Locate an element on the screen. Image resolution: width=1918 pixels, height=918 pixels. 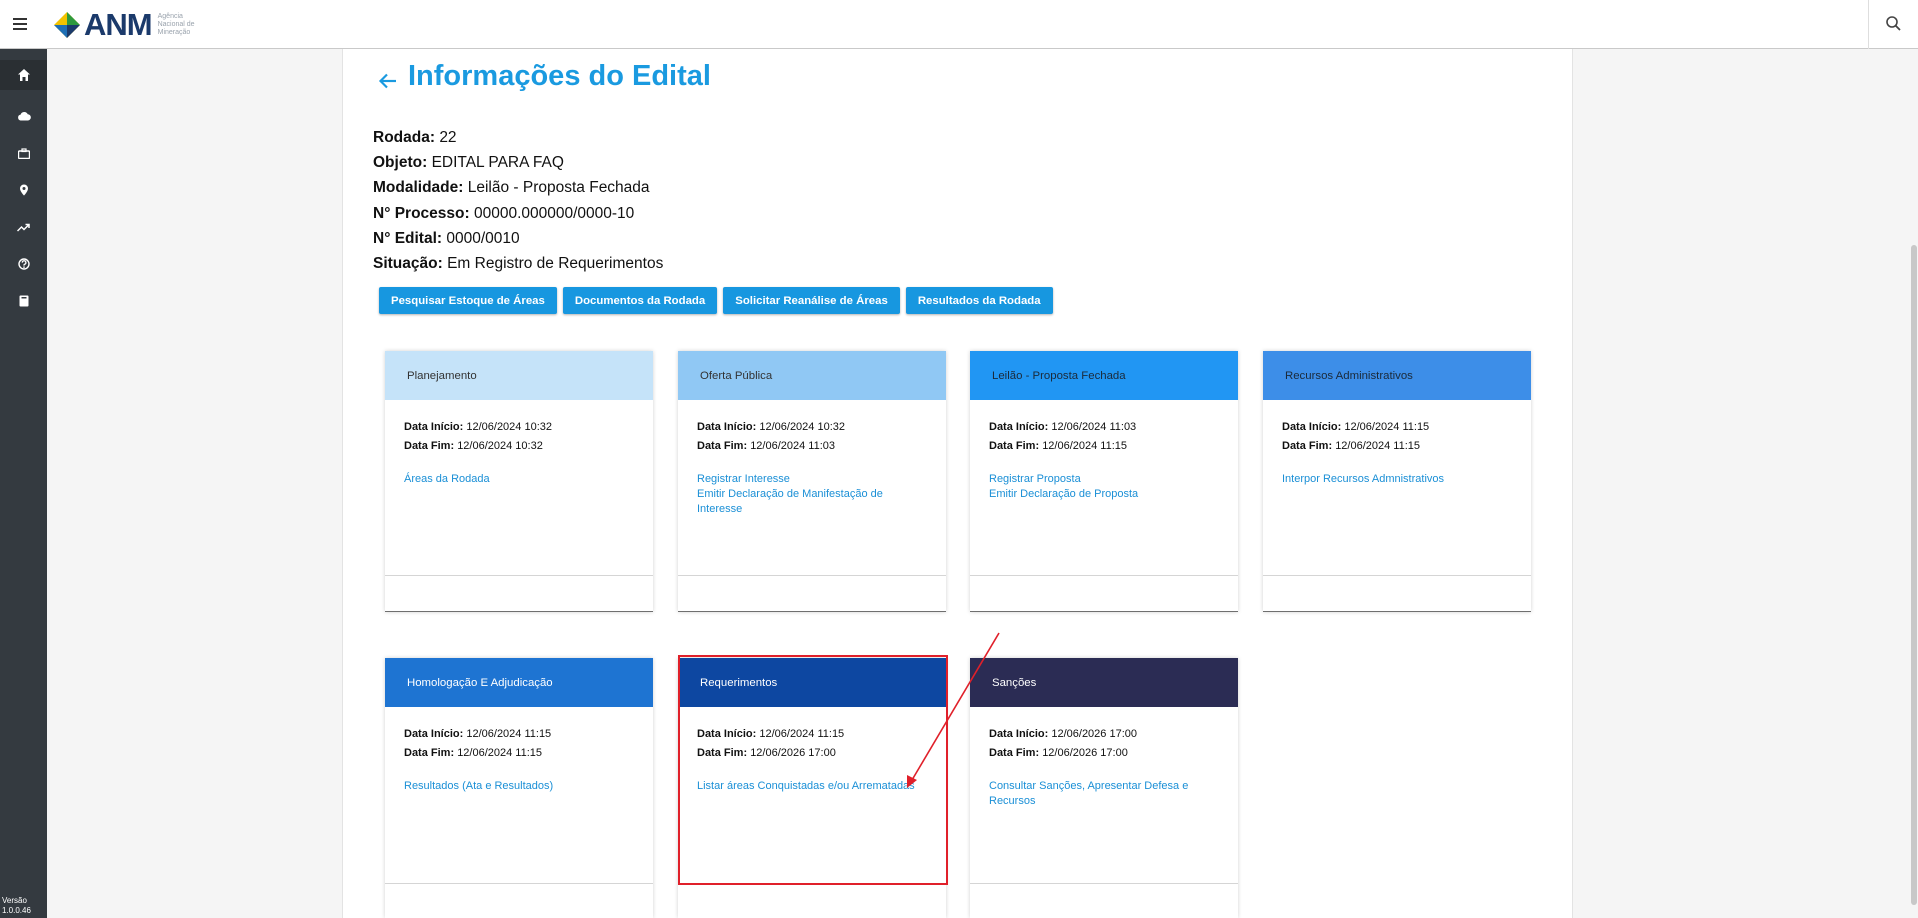
card-links: Áreas da Rodada is located at coordinates (519, 479).